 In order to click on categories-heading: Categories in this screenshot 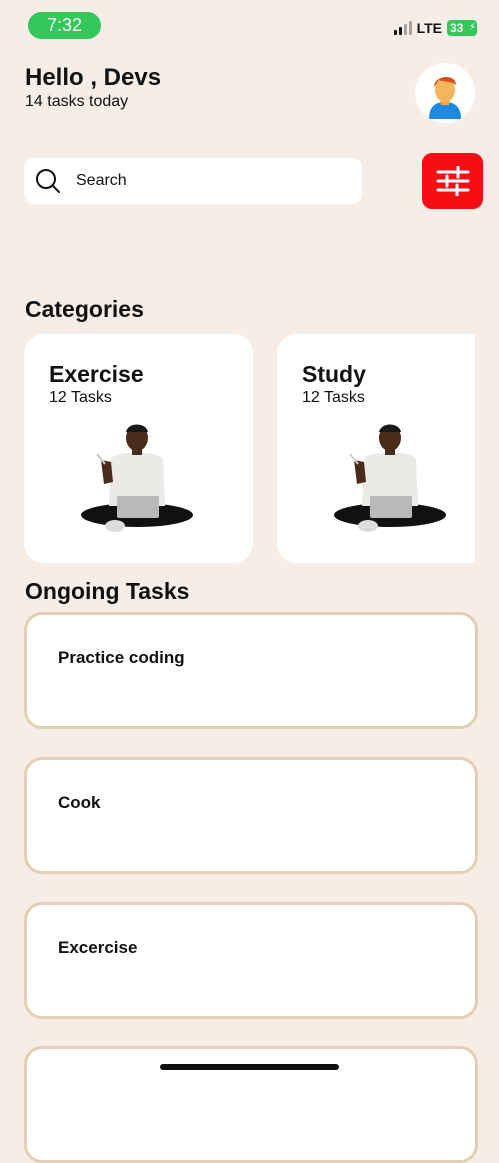, I will do `click(84, 309)`.